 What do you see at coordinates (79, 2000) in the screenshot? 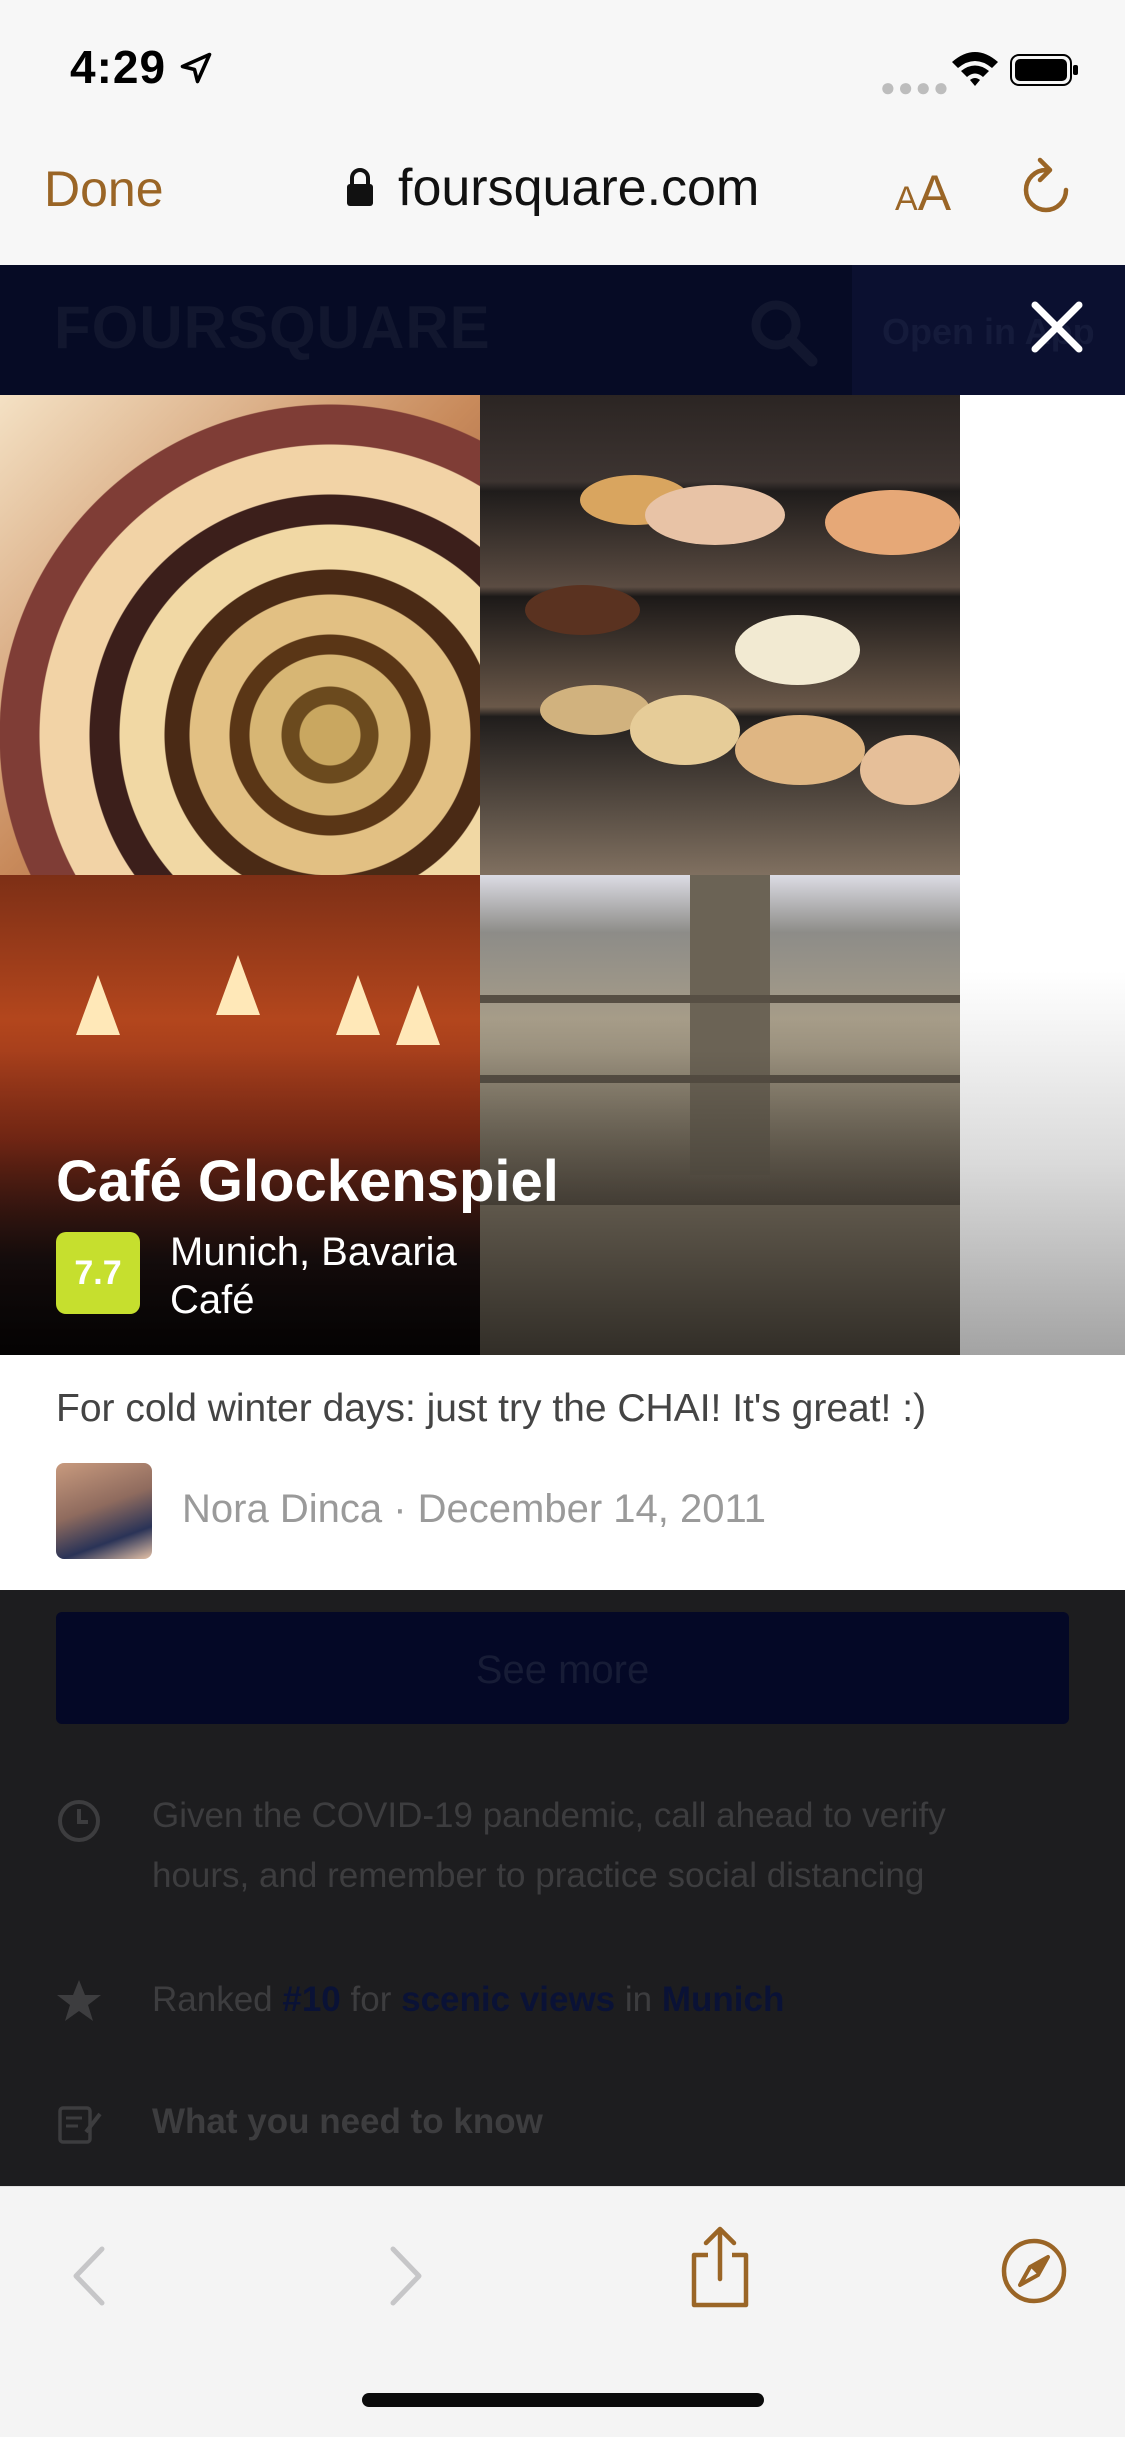
I see `star-icon` at bounding box center [79, 2000].